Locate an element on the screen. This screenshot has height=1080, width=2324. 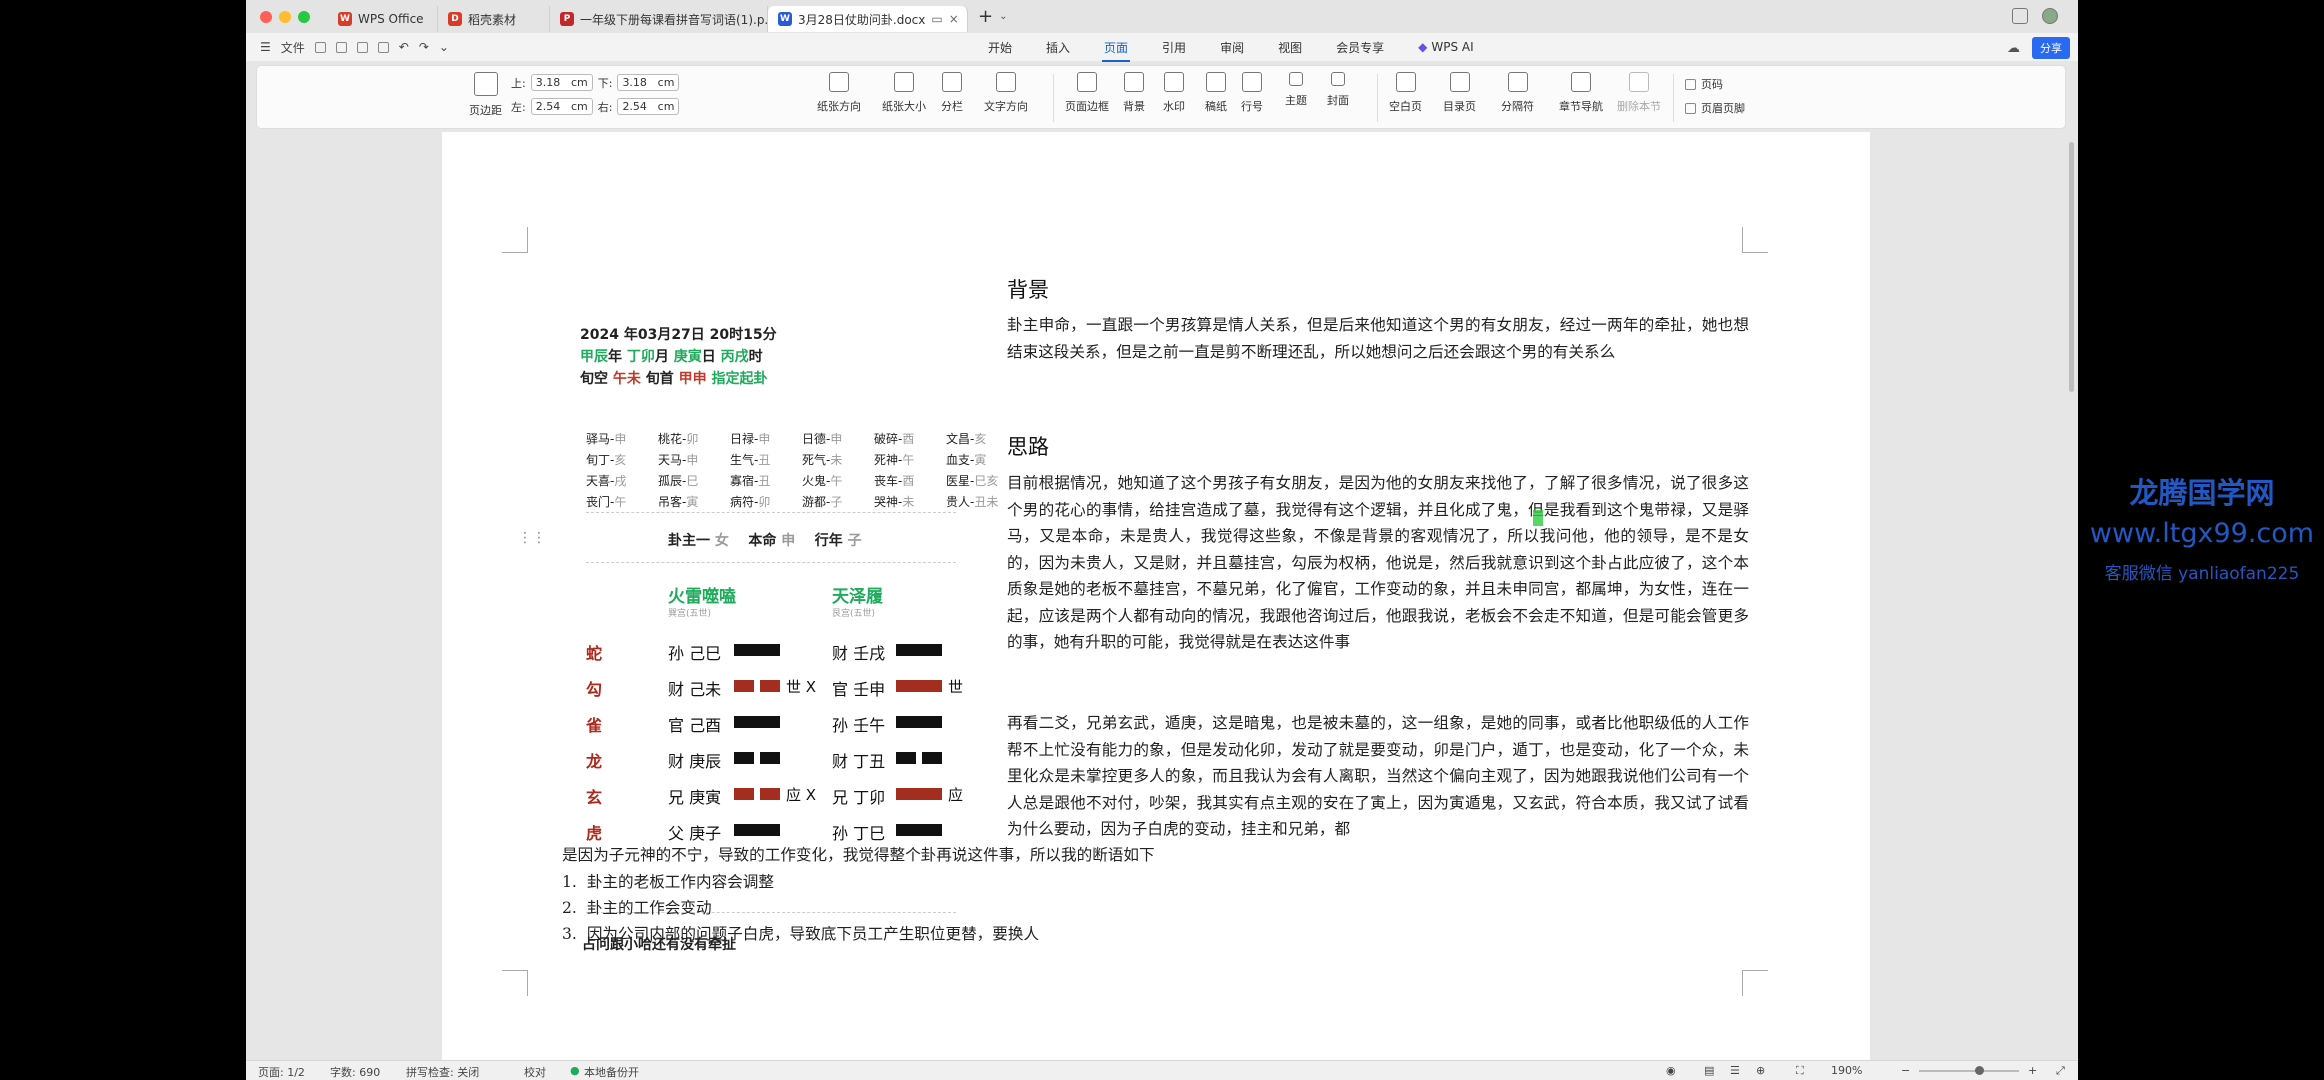
shensha-value: 巳 is located at coordinates (692, 481).